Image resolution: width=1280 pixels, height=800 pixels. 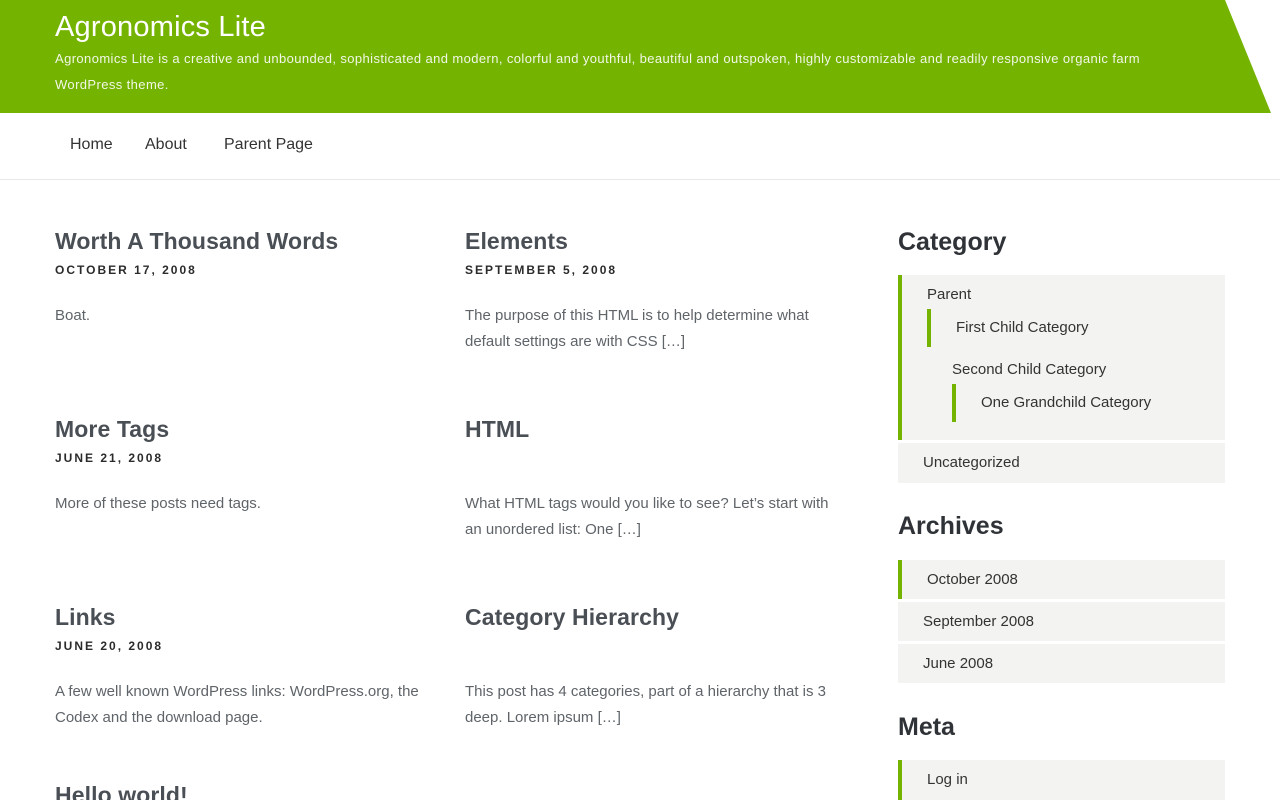 What do you see at coordinates (650, 617) in the screenshot?
I see `post-title: Category Hierarchy` at bounding box center [650, 617].